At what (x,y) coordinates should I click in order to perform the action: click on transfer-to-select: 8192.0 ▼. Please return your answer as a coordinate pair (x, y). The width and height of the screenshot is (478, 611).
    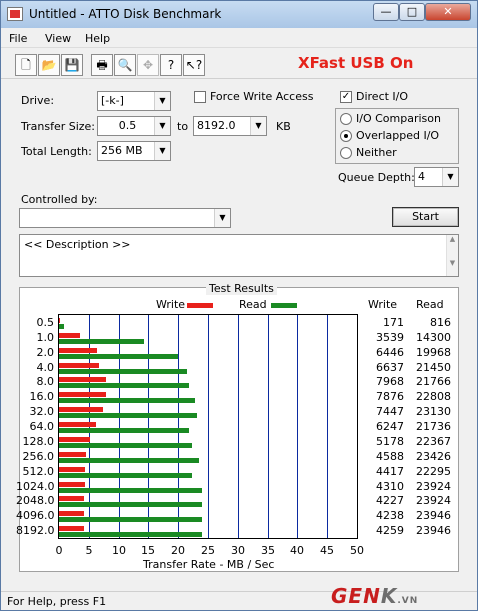
    Looking at the image, I should click on (230, 126).